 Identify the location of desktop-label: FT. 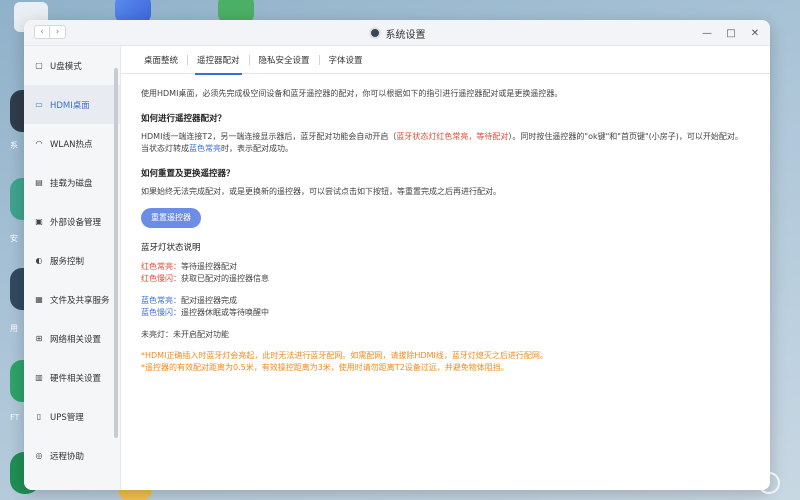
(15, 417).